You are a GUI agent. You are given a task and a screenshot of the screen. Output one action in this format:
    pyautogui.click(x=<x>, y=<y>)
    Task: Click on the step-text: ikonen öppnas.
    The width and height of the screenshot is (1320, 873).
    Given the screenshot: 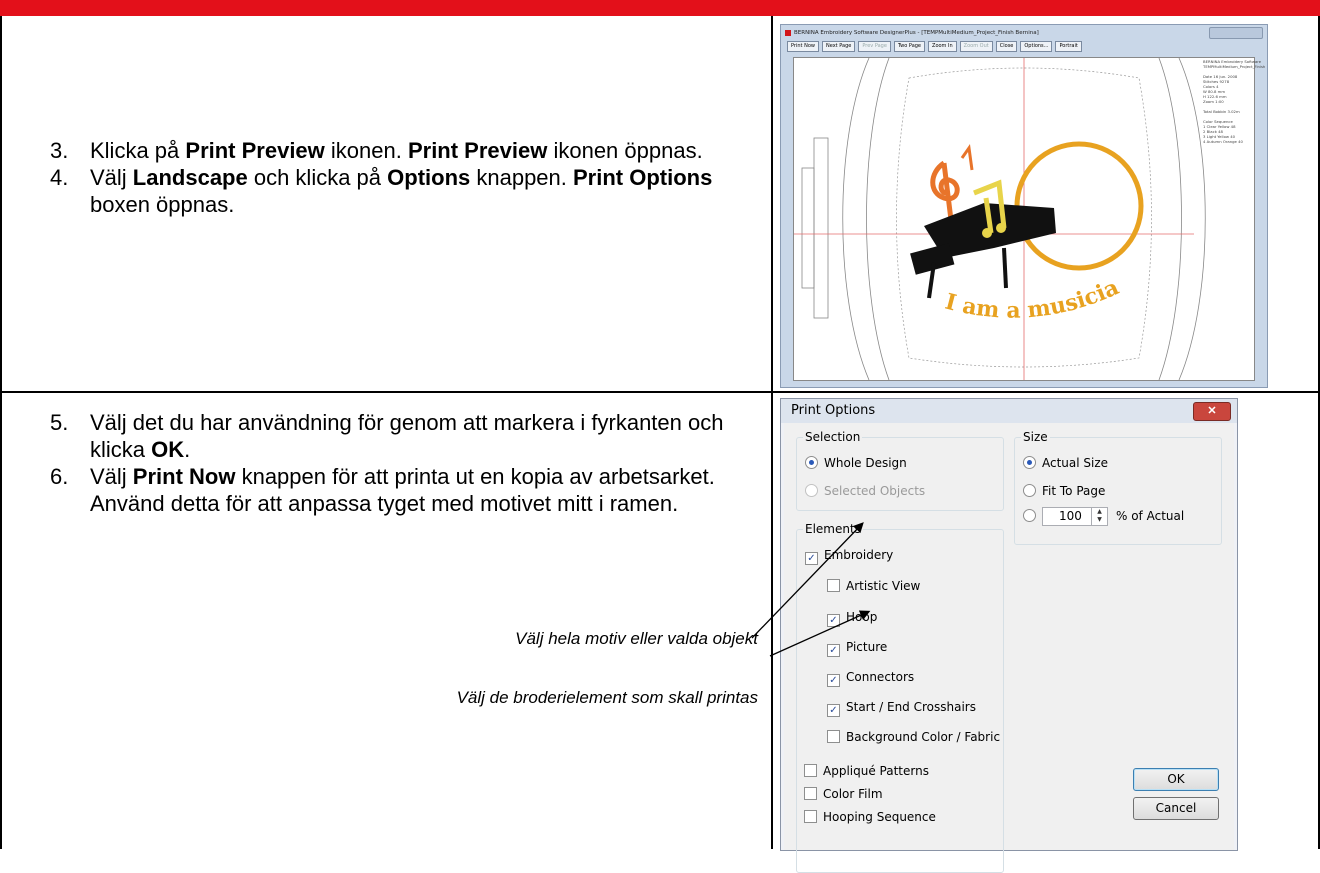 What is the action you would take?
    pyautogui.click(x=625, y=150)
    